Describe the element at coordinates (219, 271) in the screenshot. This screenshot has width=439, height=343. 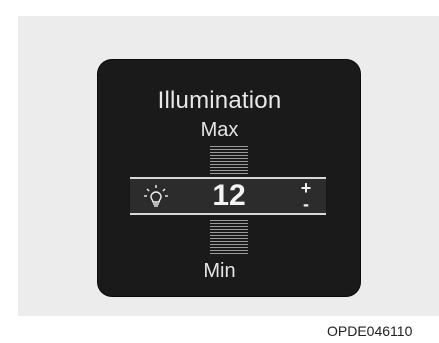
I see `min-label: Min` at that location.